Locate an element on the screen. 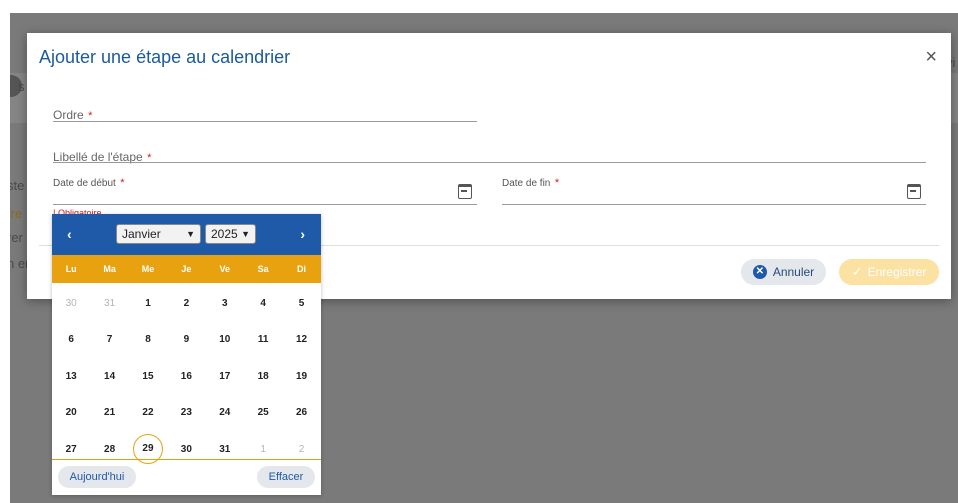  cancel-icon: ✕ is located at coordinates (759, 272).